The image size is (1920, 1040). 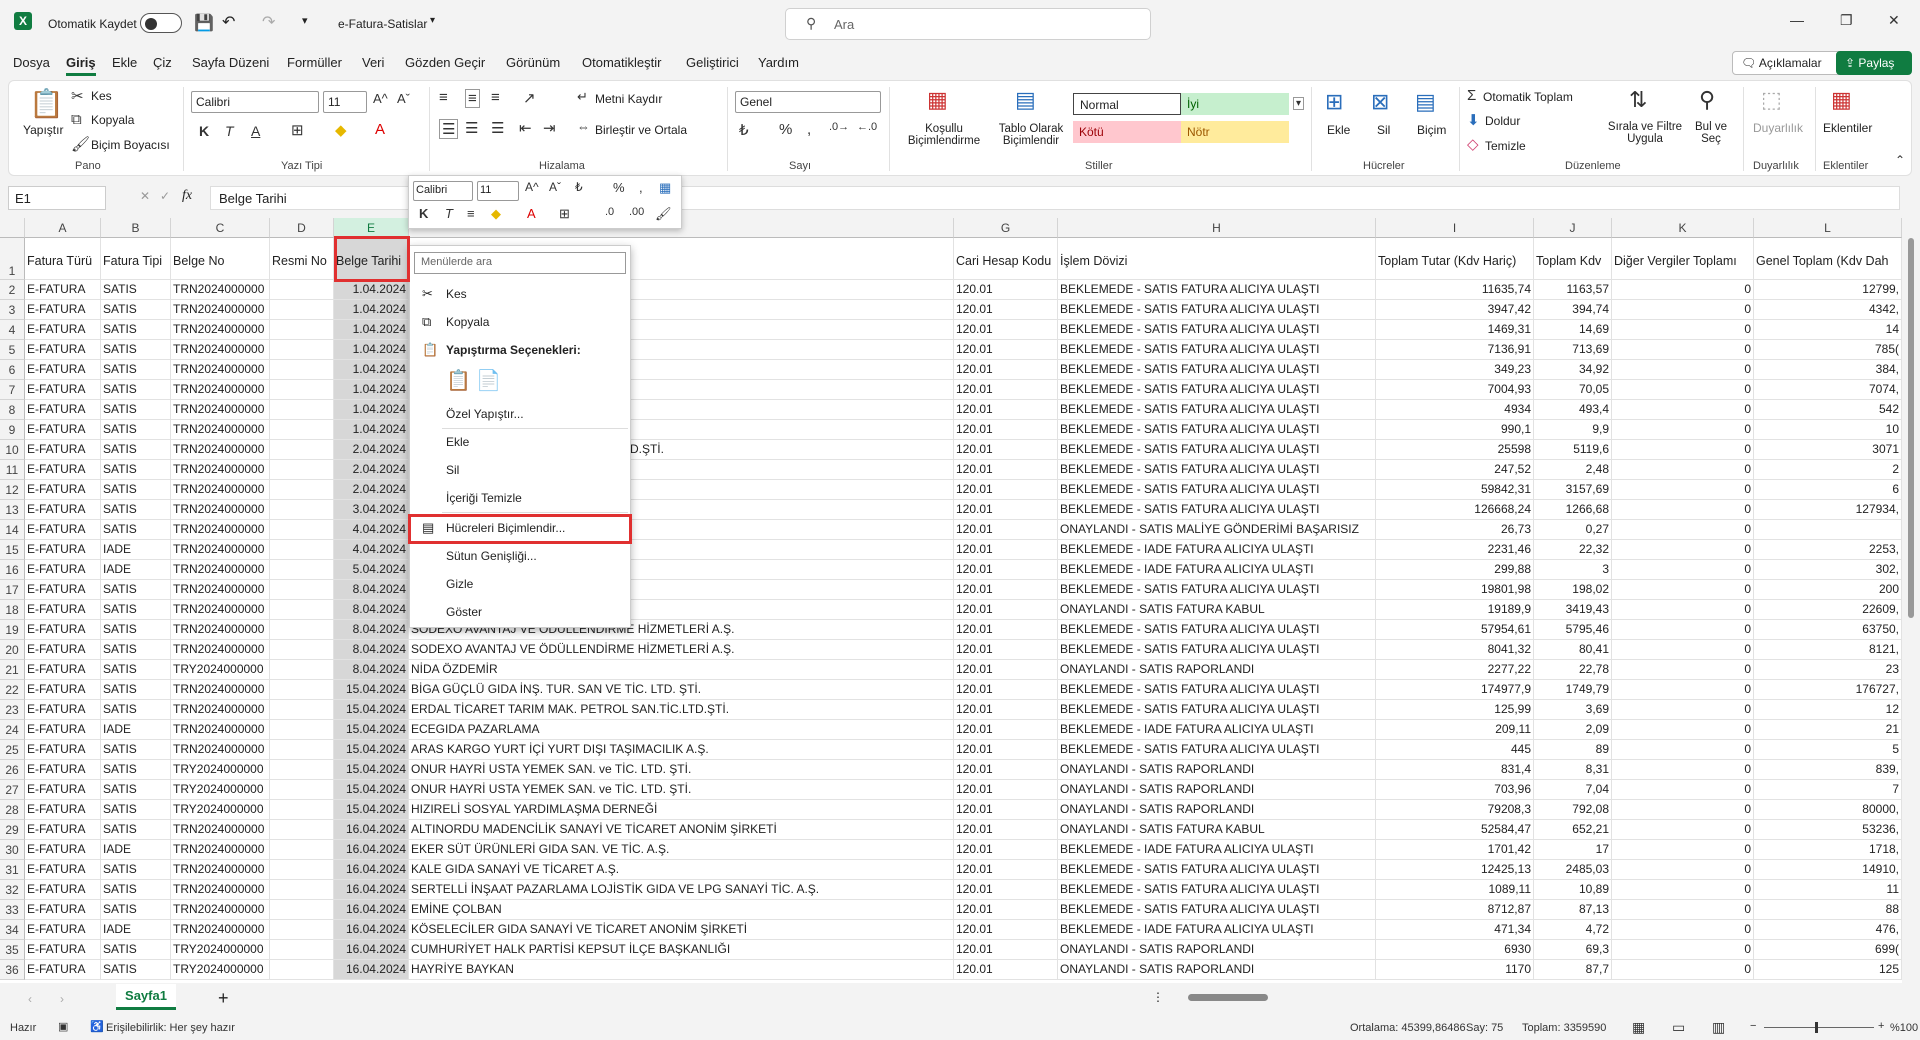 I want to click on table-cell: 445, so click(x=1455, y=750).